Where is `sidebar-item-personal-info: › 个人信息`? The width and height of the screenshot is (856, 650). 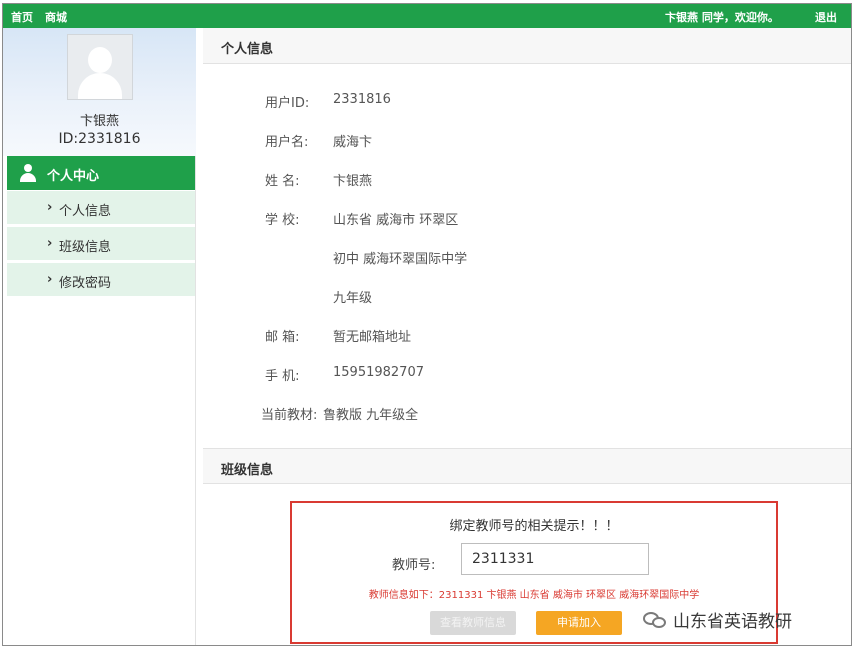 sidebar-item-personal-info: › 个人信息 is located at coordinates (101, 208).